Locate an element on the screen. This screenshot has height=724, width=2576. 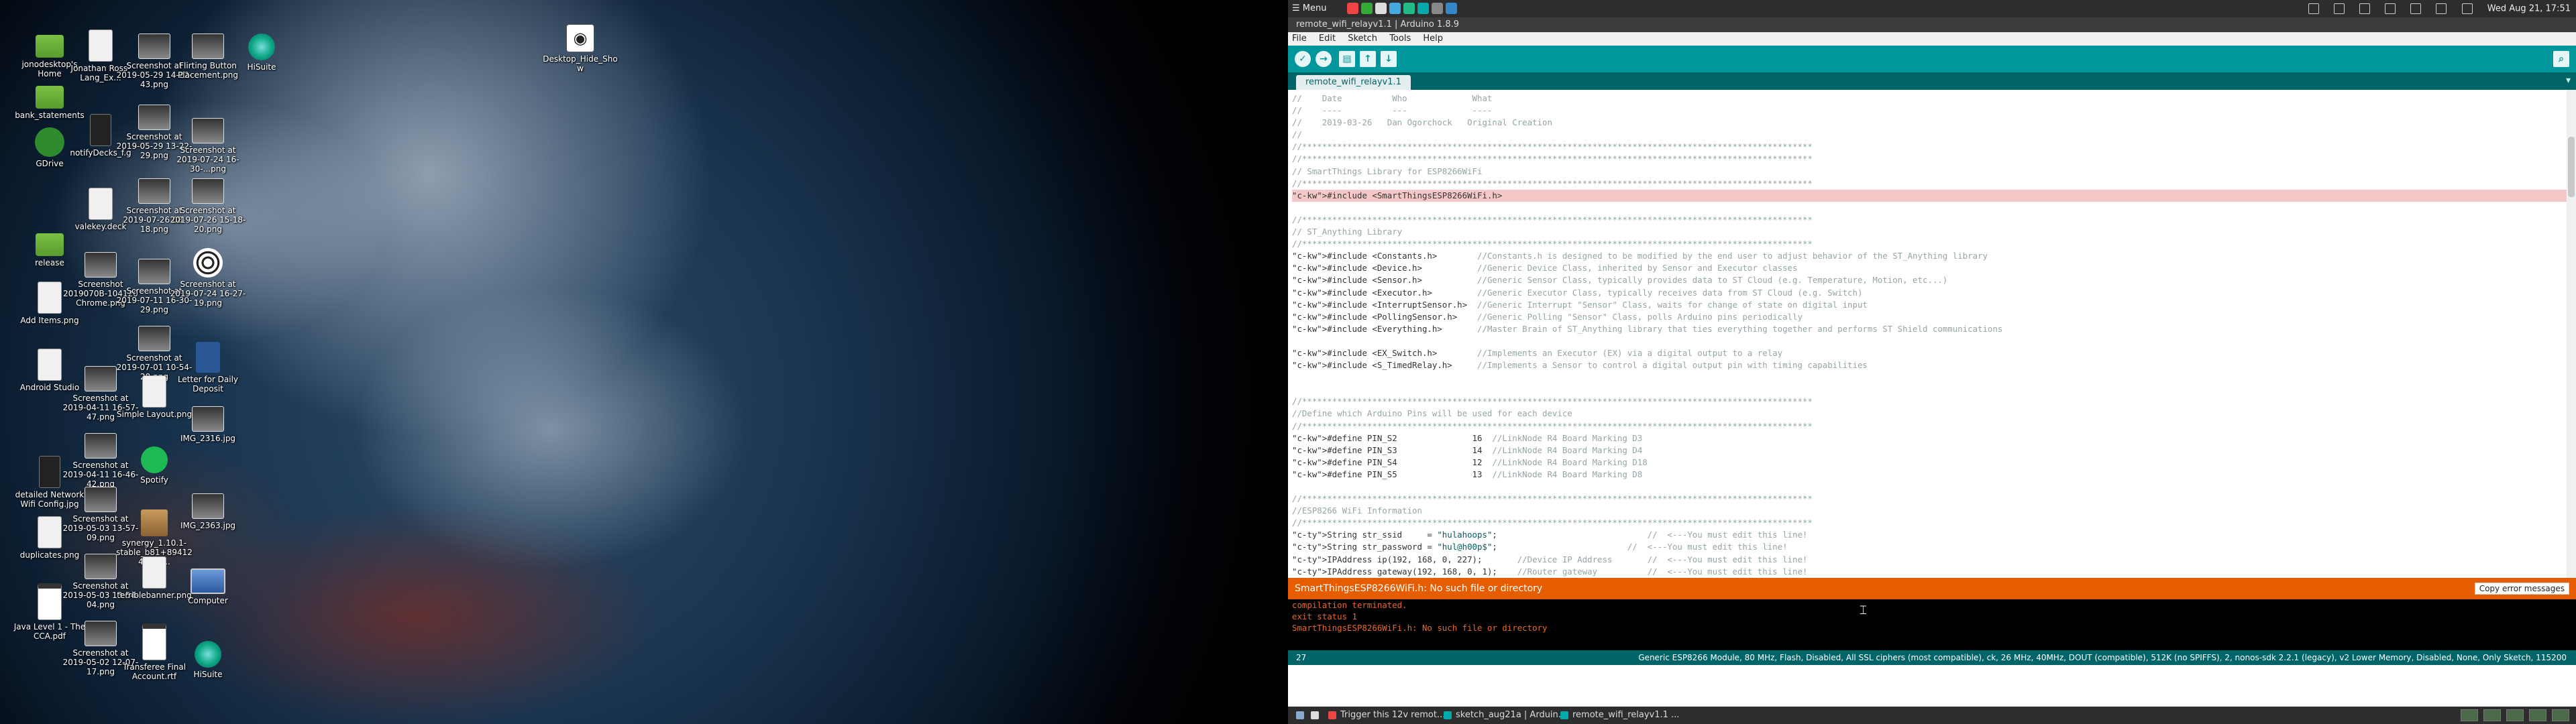
desktop-icon: IMG_2363.jpg is located at coordinates (208, 509).